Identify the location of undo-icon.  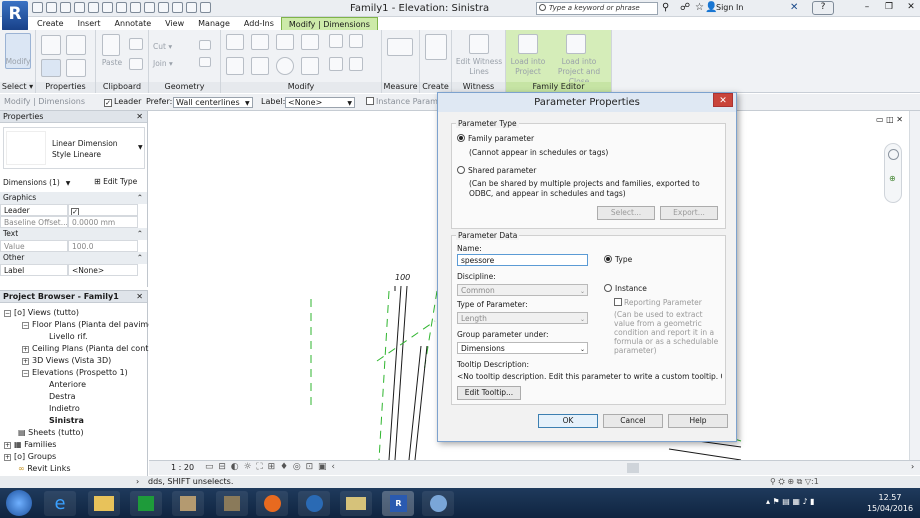
(65, 7).